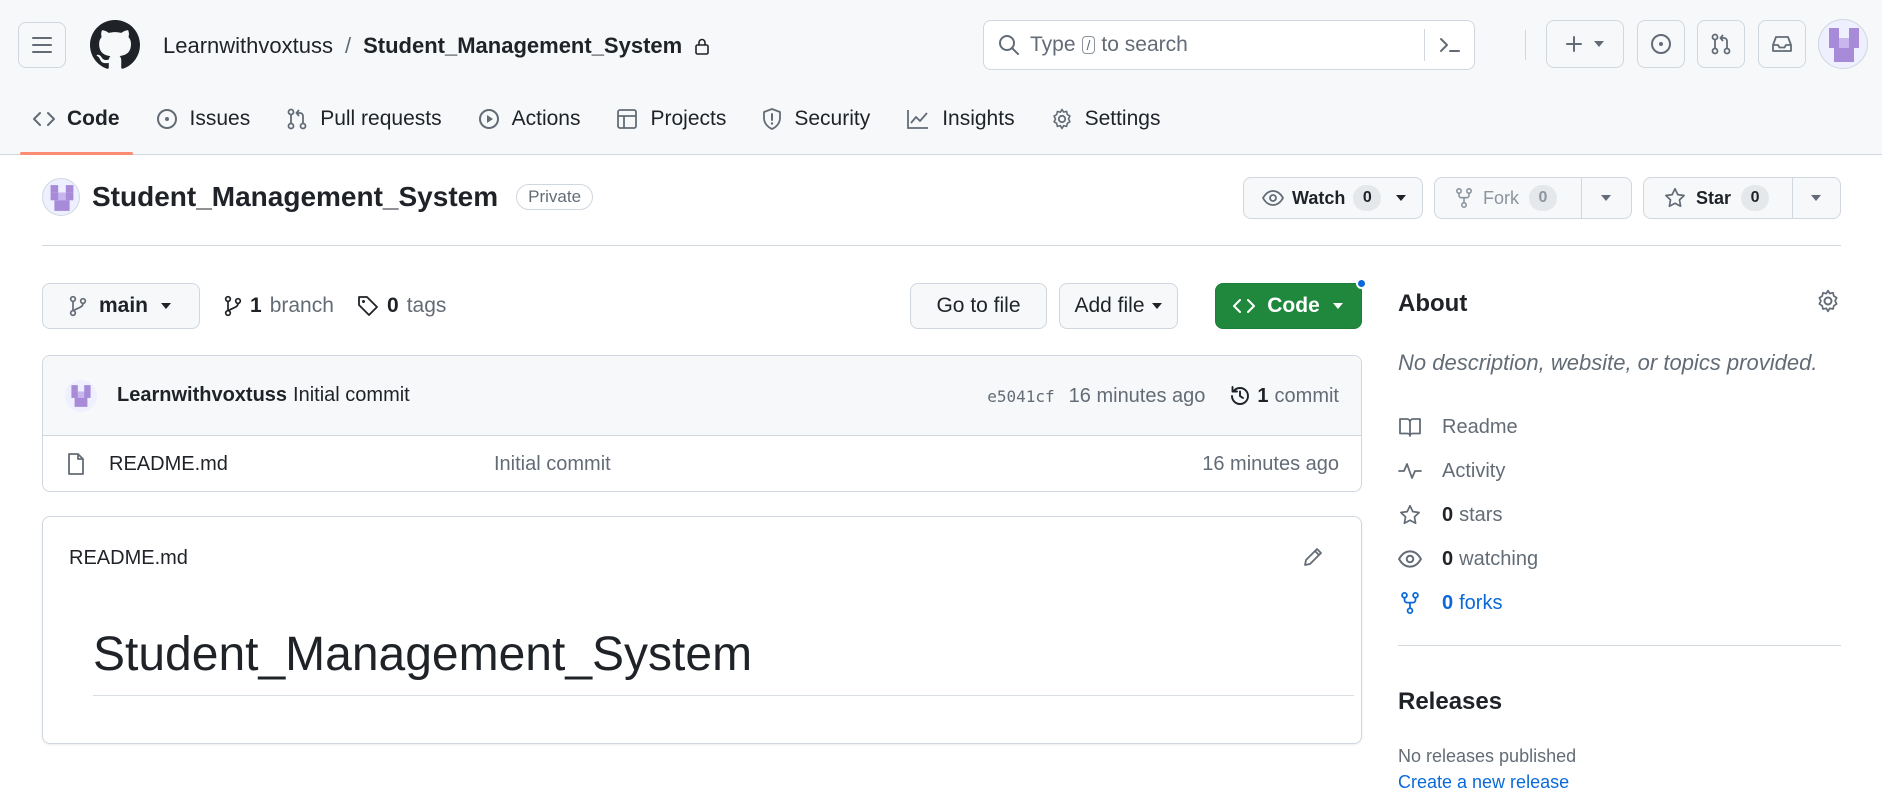 The width and height of the screenshot is (1882, 810). Describe the element at coordinates (1718, 198) in the screenshot. I see `star-button: Star 0` at that location.